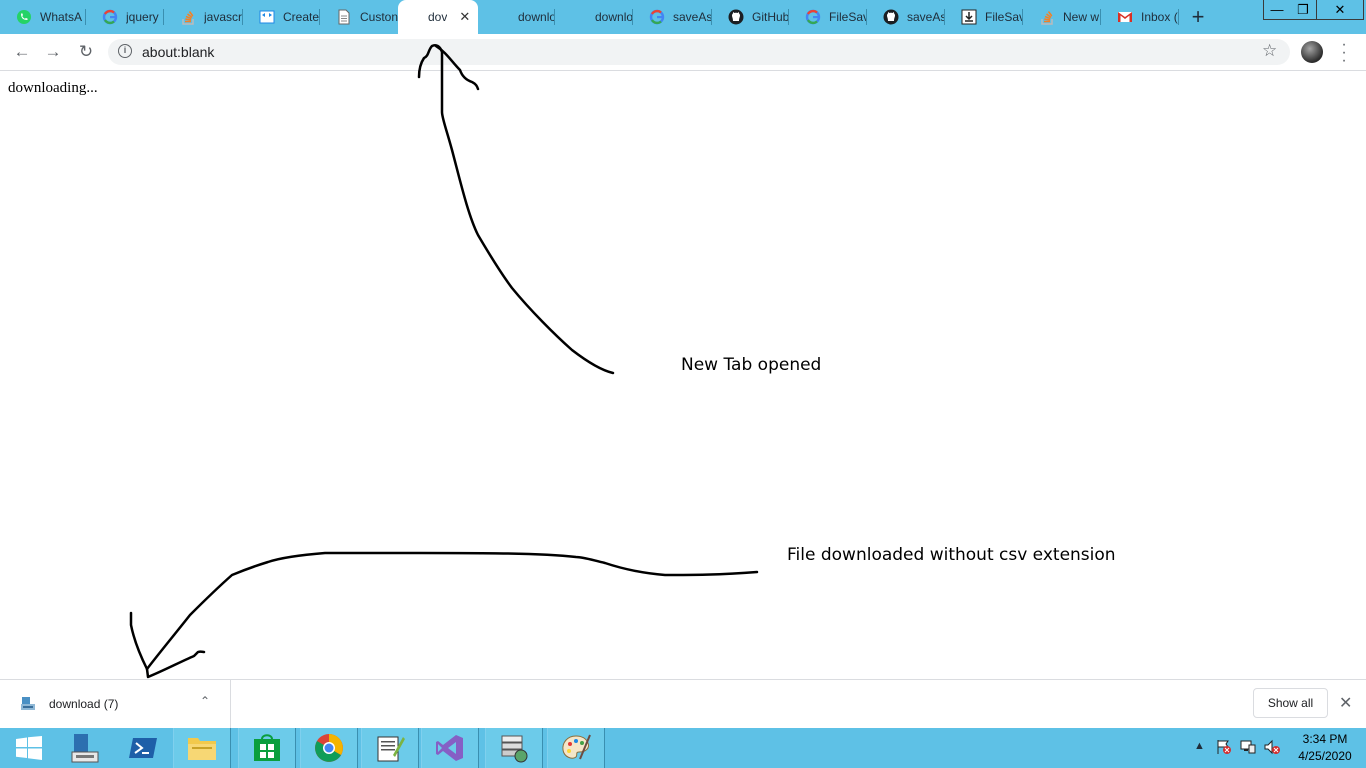  I want to click on annotation-new-tab: New Tab opened, so click(751, 365).